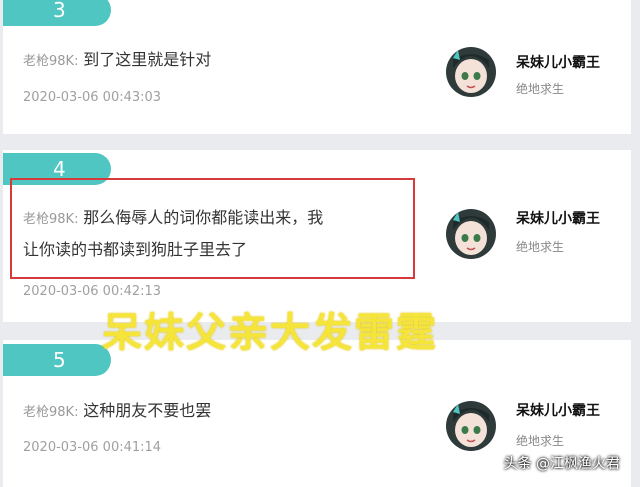  What do you see at coordinates (270, 333) in the screenshot?
I see `overlay-caption: 呆妹父亲大发雷霆` at bounding box center [270, 333].